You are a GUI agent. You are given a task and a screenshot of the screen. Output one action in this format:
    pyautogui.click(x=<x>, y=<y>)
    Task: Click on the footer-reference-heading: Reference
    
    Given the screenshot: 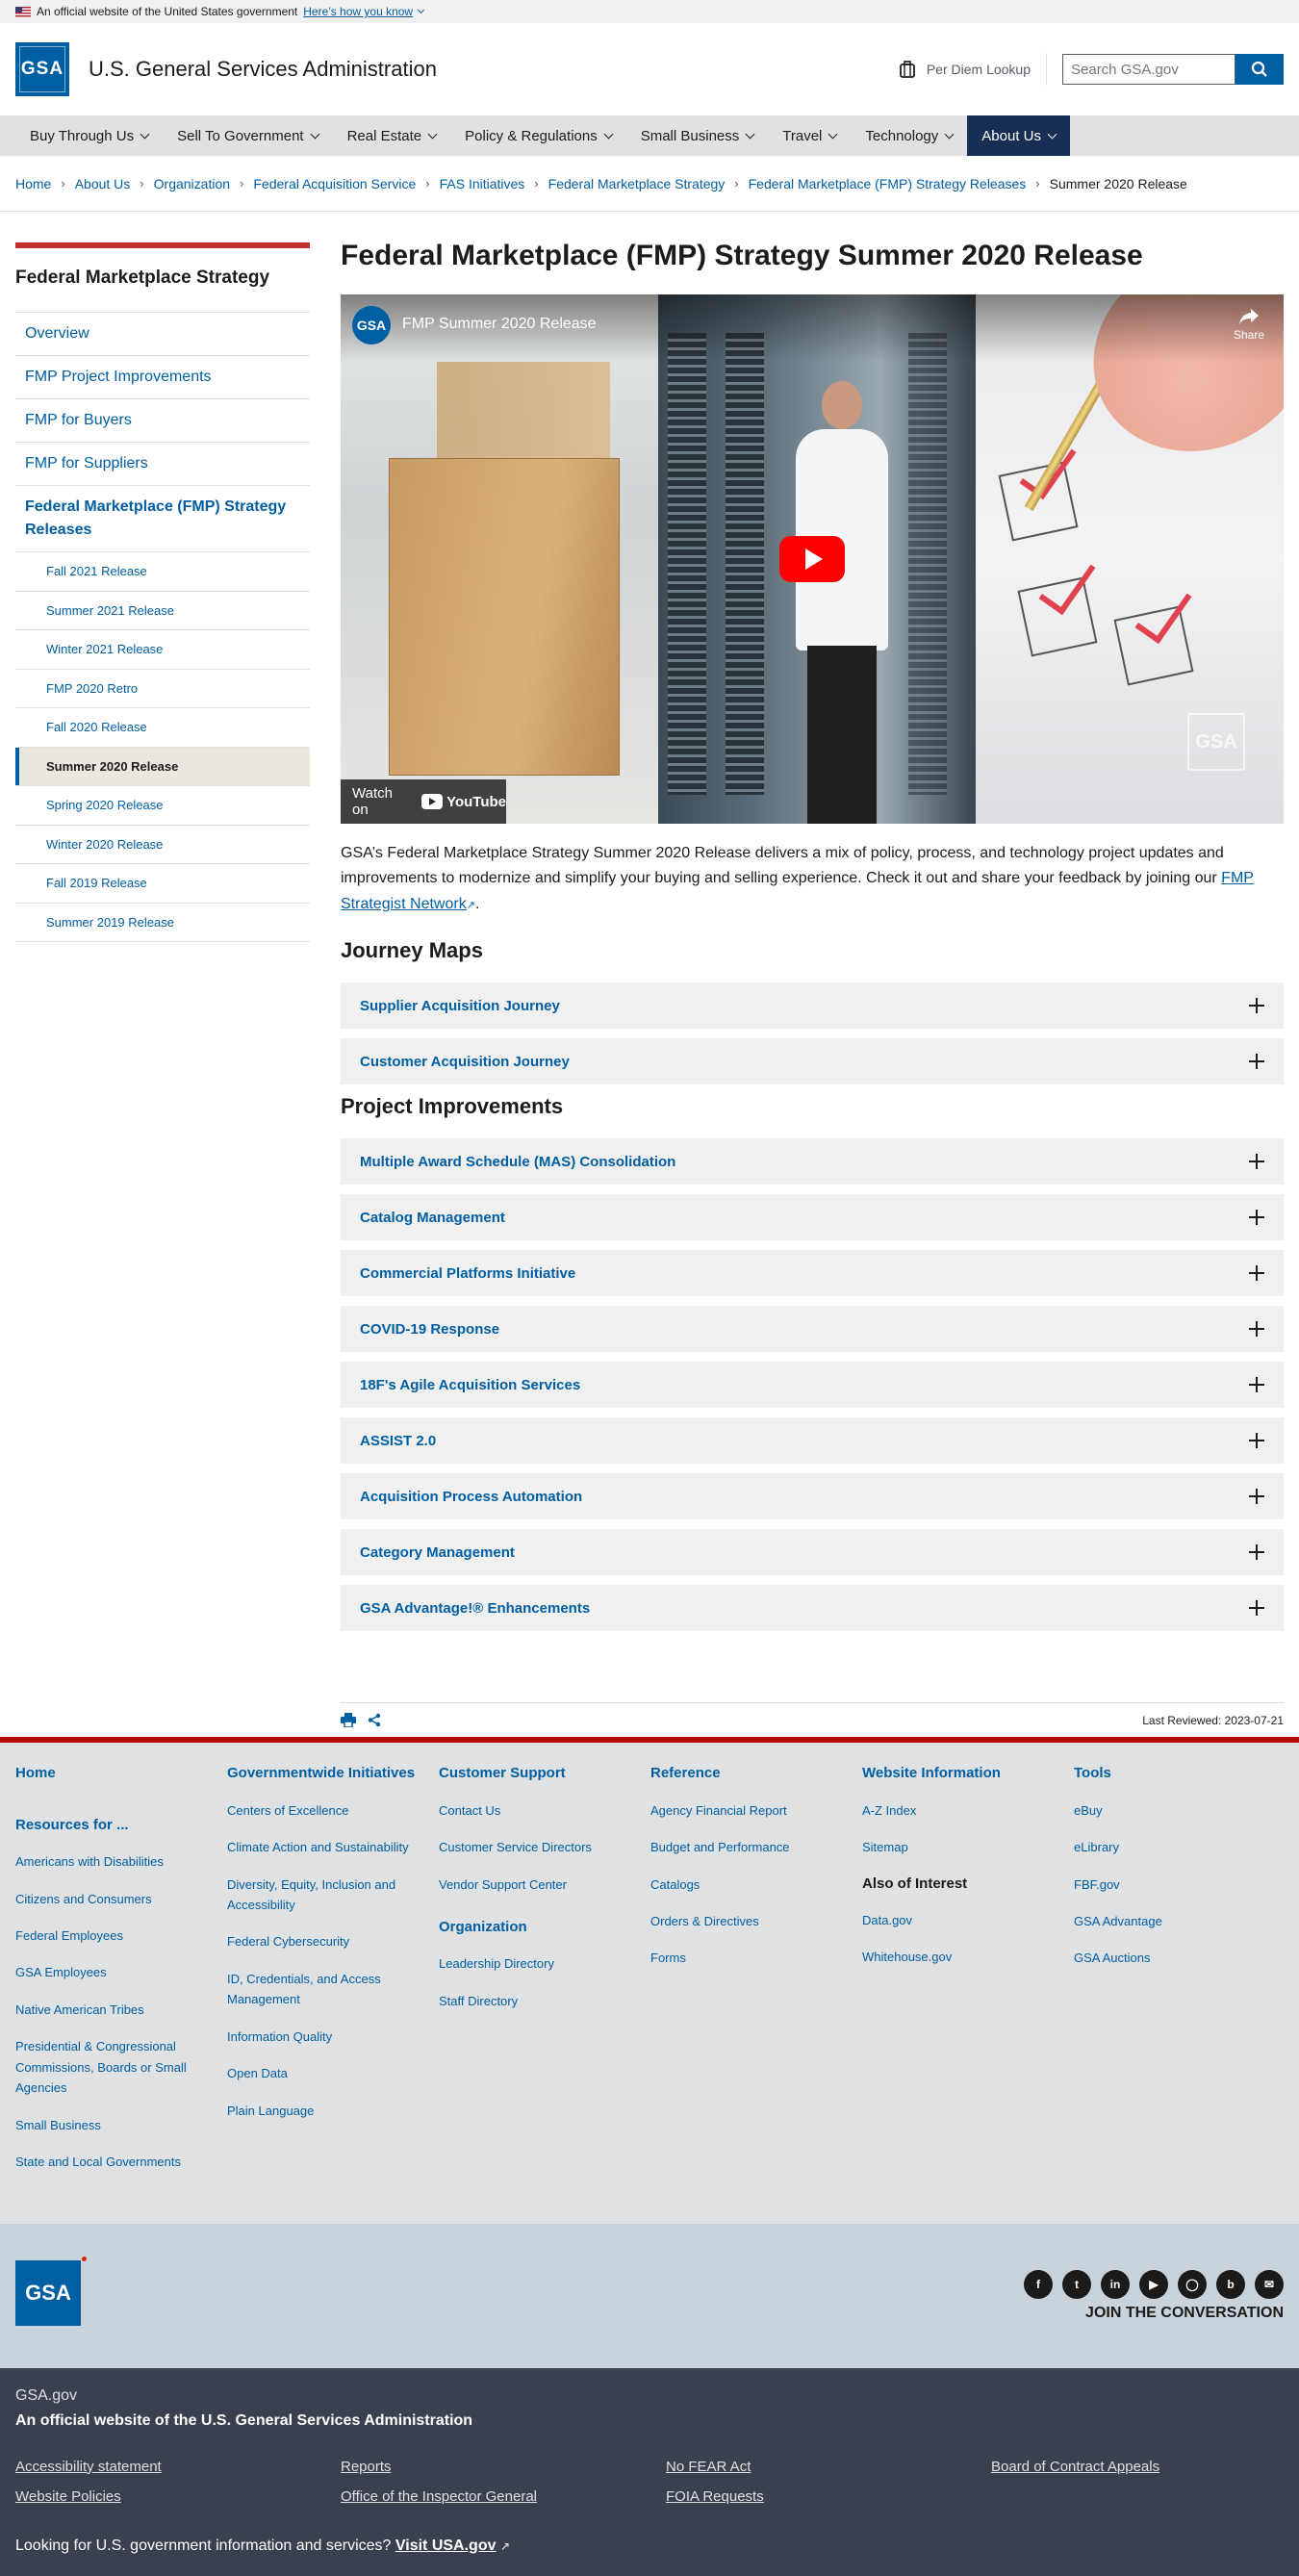 What is the action you would take?
    pyautogui.click(x=756, y=1773)
    